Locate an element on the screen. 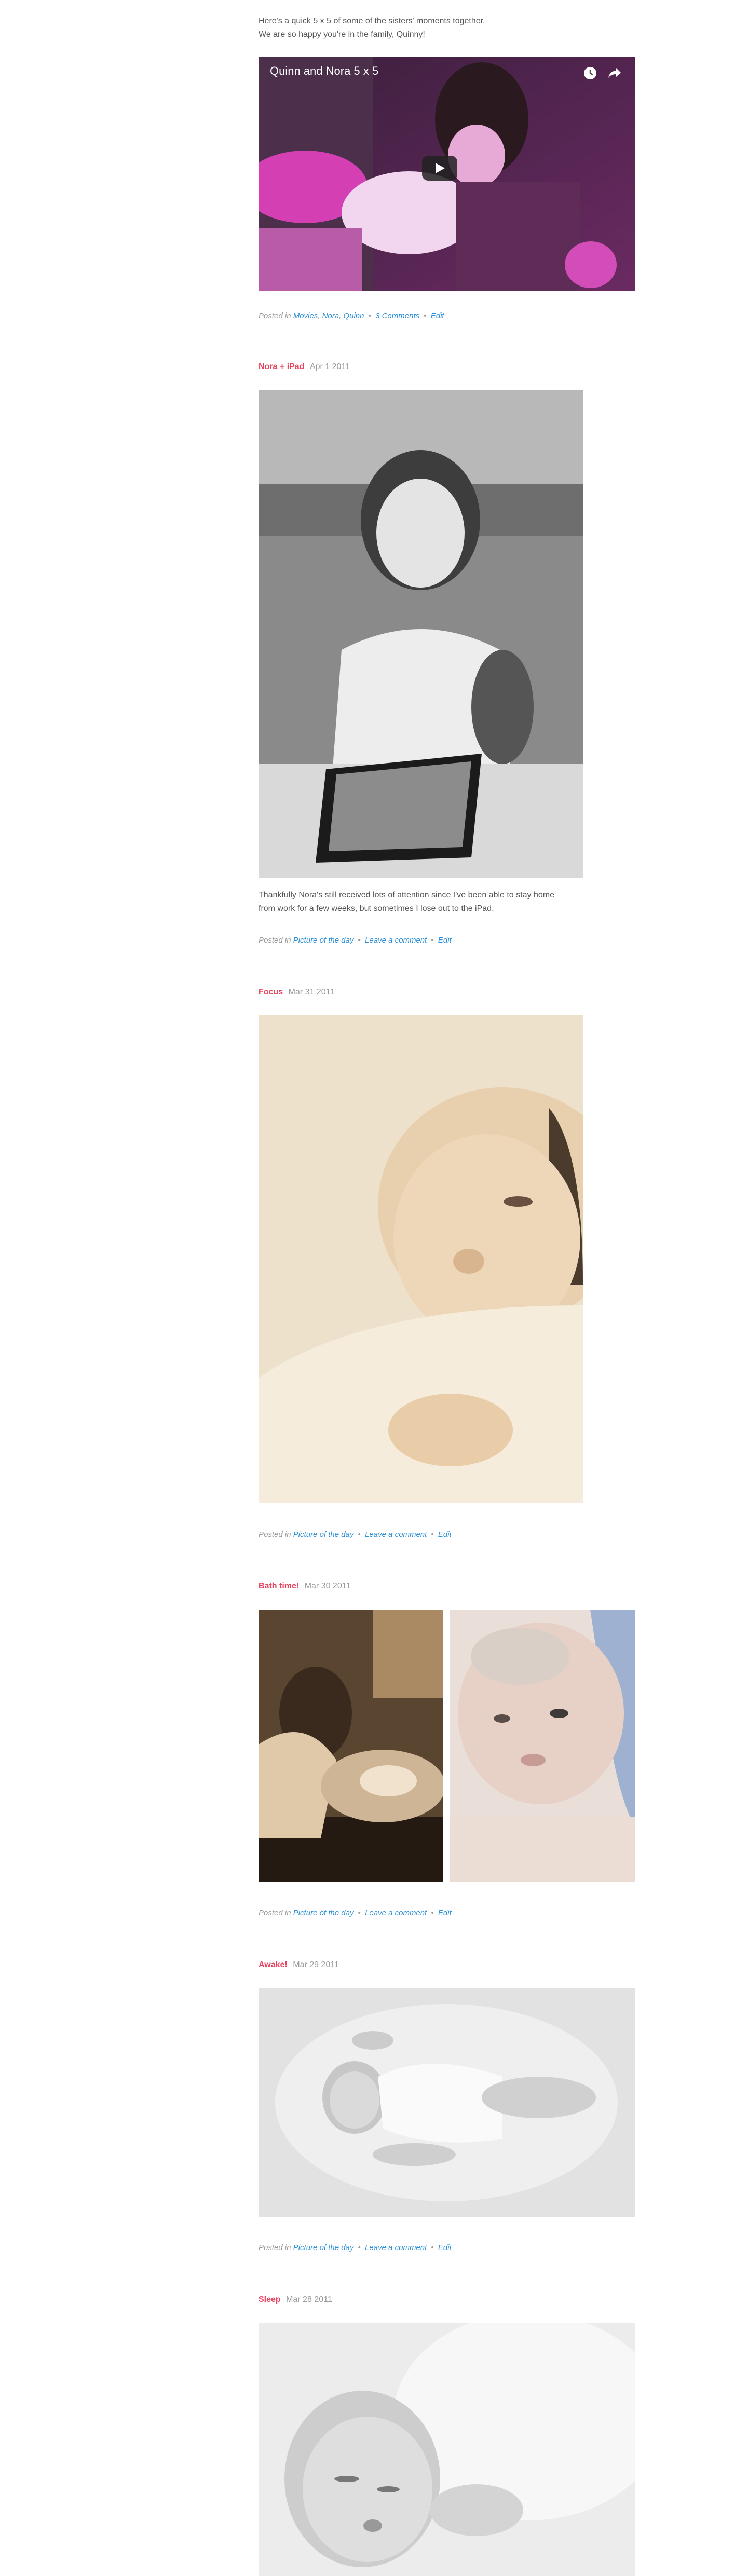  post-header: Nora + iPad Apr 1 2011 is located at coordinates (447, 367).